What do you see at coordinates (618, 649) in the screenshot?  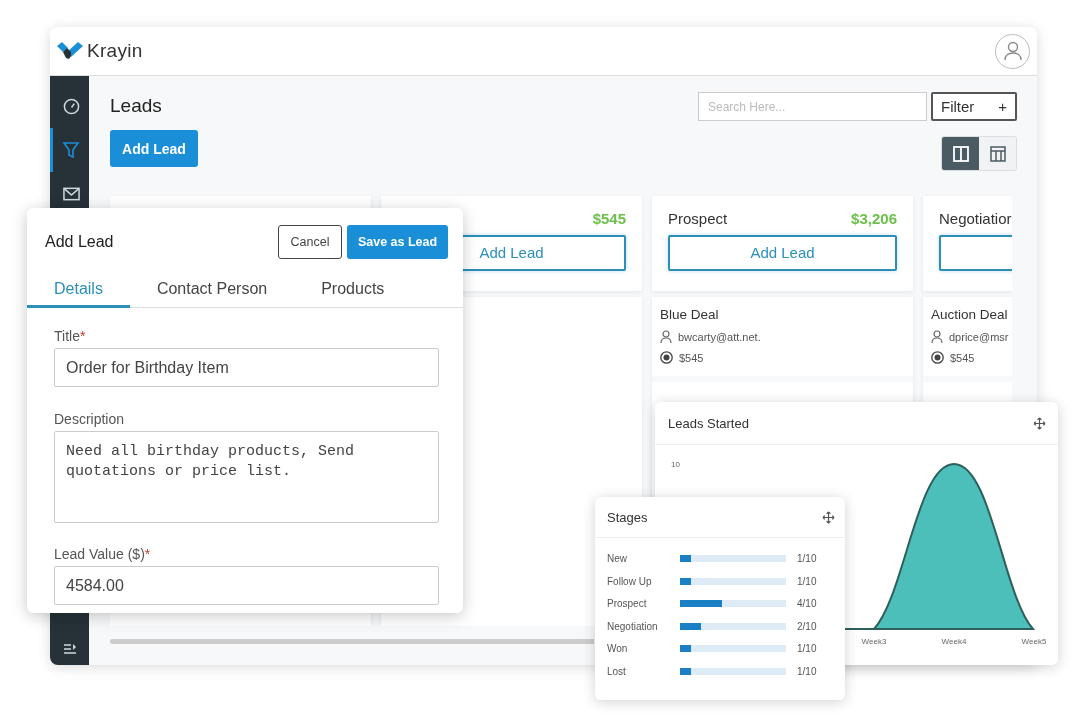 I see `stage-name: Won` at bounding box center [618, 649].